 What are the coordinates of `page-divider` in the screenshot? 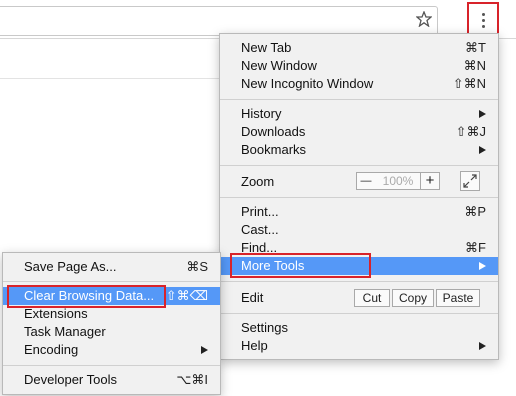 It's located at (110, 78).